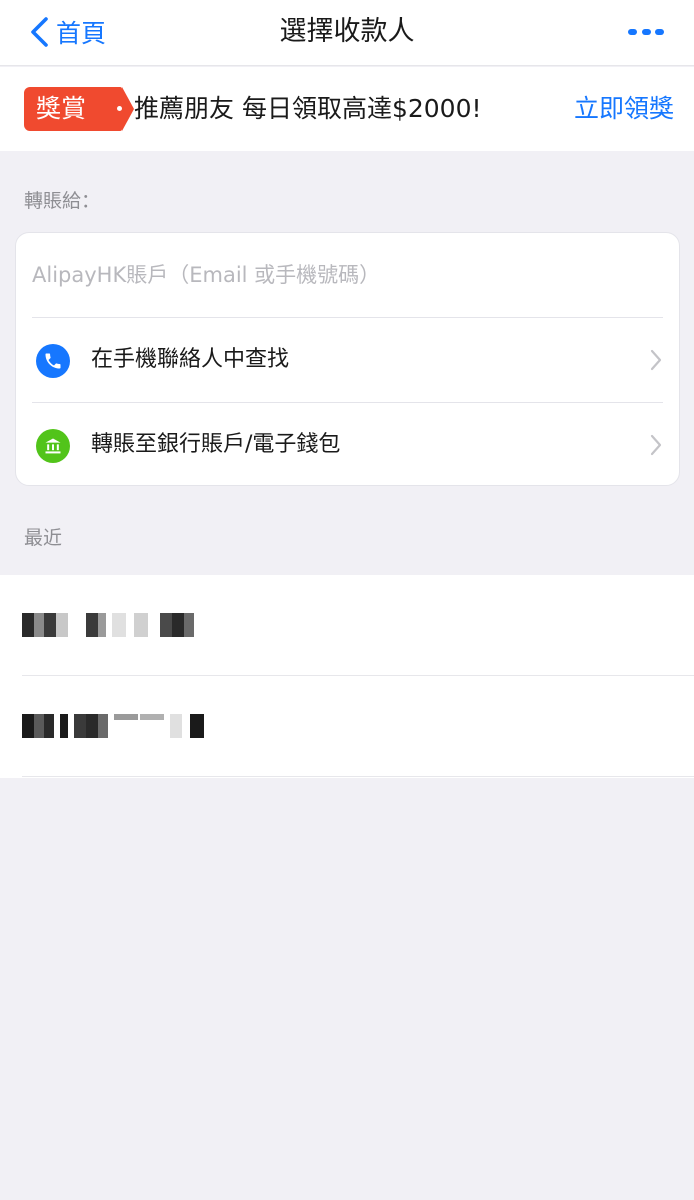 Image resolution: width=694 pixels, height=1200 pixels. I want to click on transfer-to-bank-option: 轉賬至銀行賬戶/電子錢包, so click(347, 444).